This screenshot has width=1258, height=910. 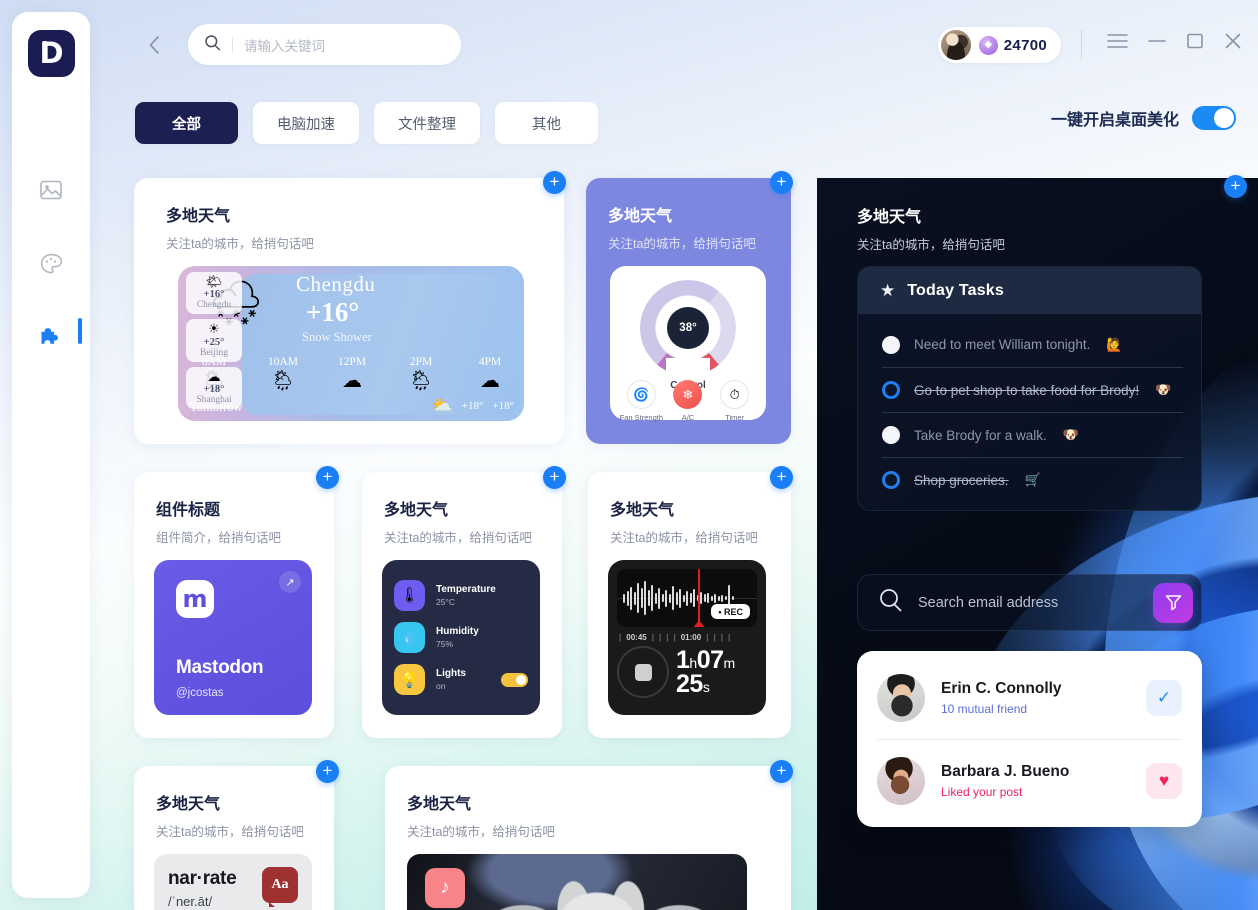 I want to click on points-value: 24700, so click(x=1025, y=45).